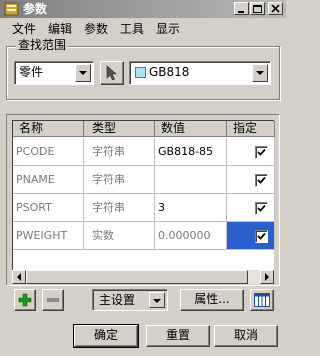  I want to click on param-value-cell: 3, so click(191, 208).